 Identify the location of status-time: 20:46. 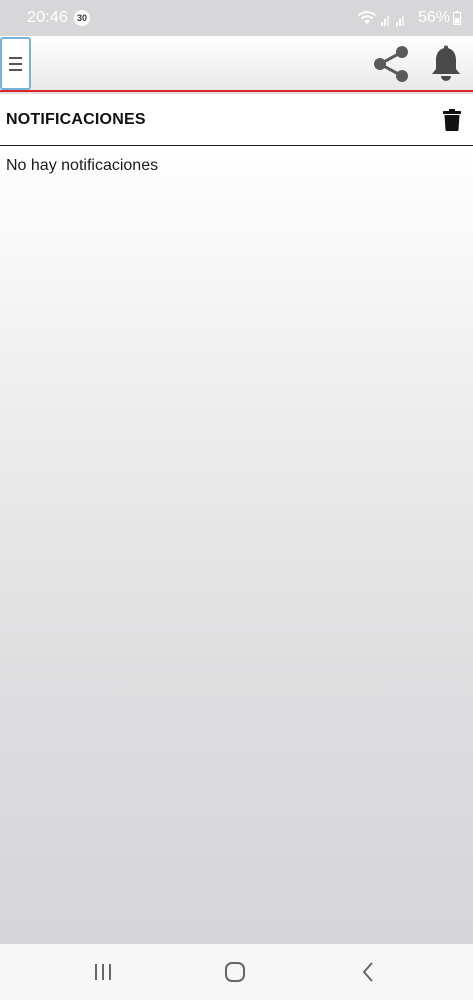
(48, 17).